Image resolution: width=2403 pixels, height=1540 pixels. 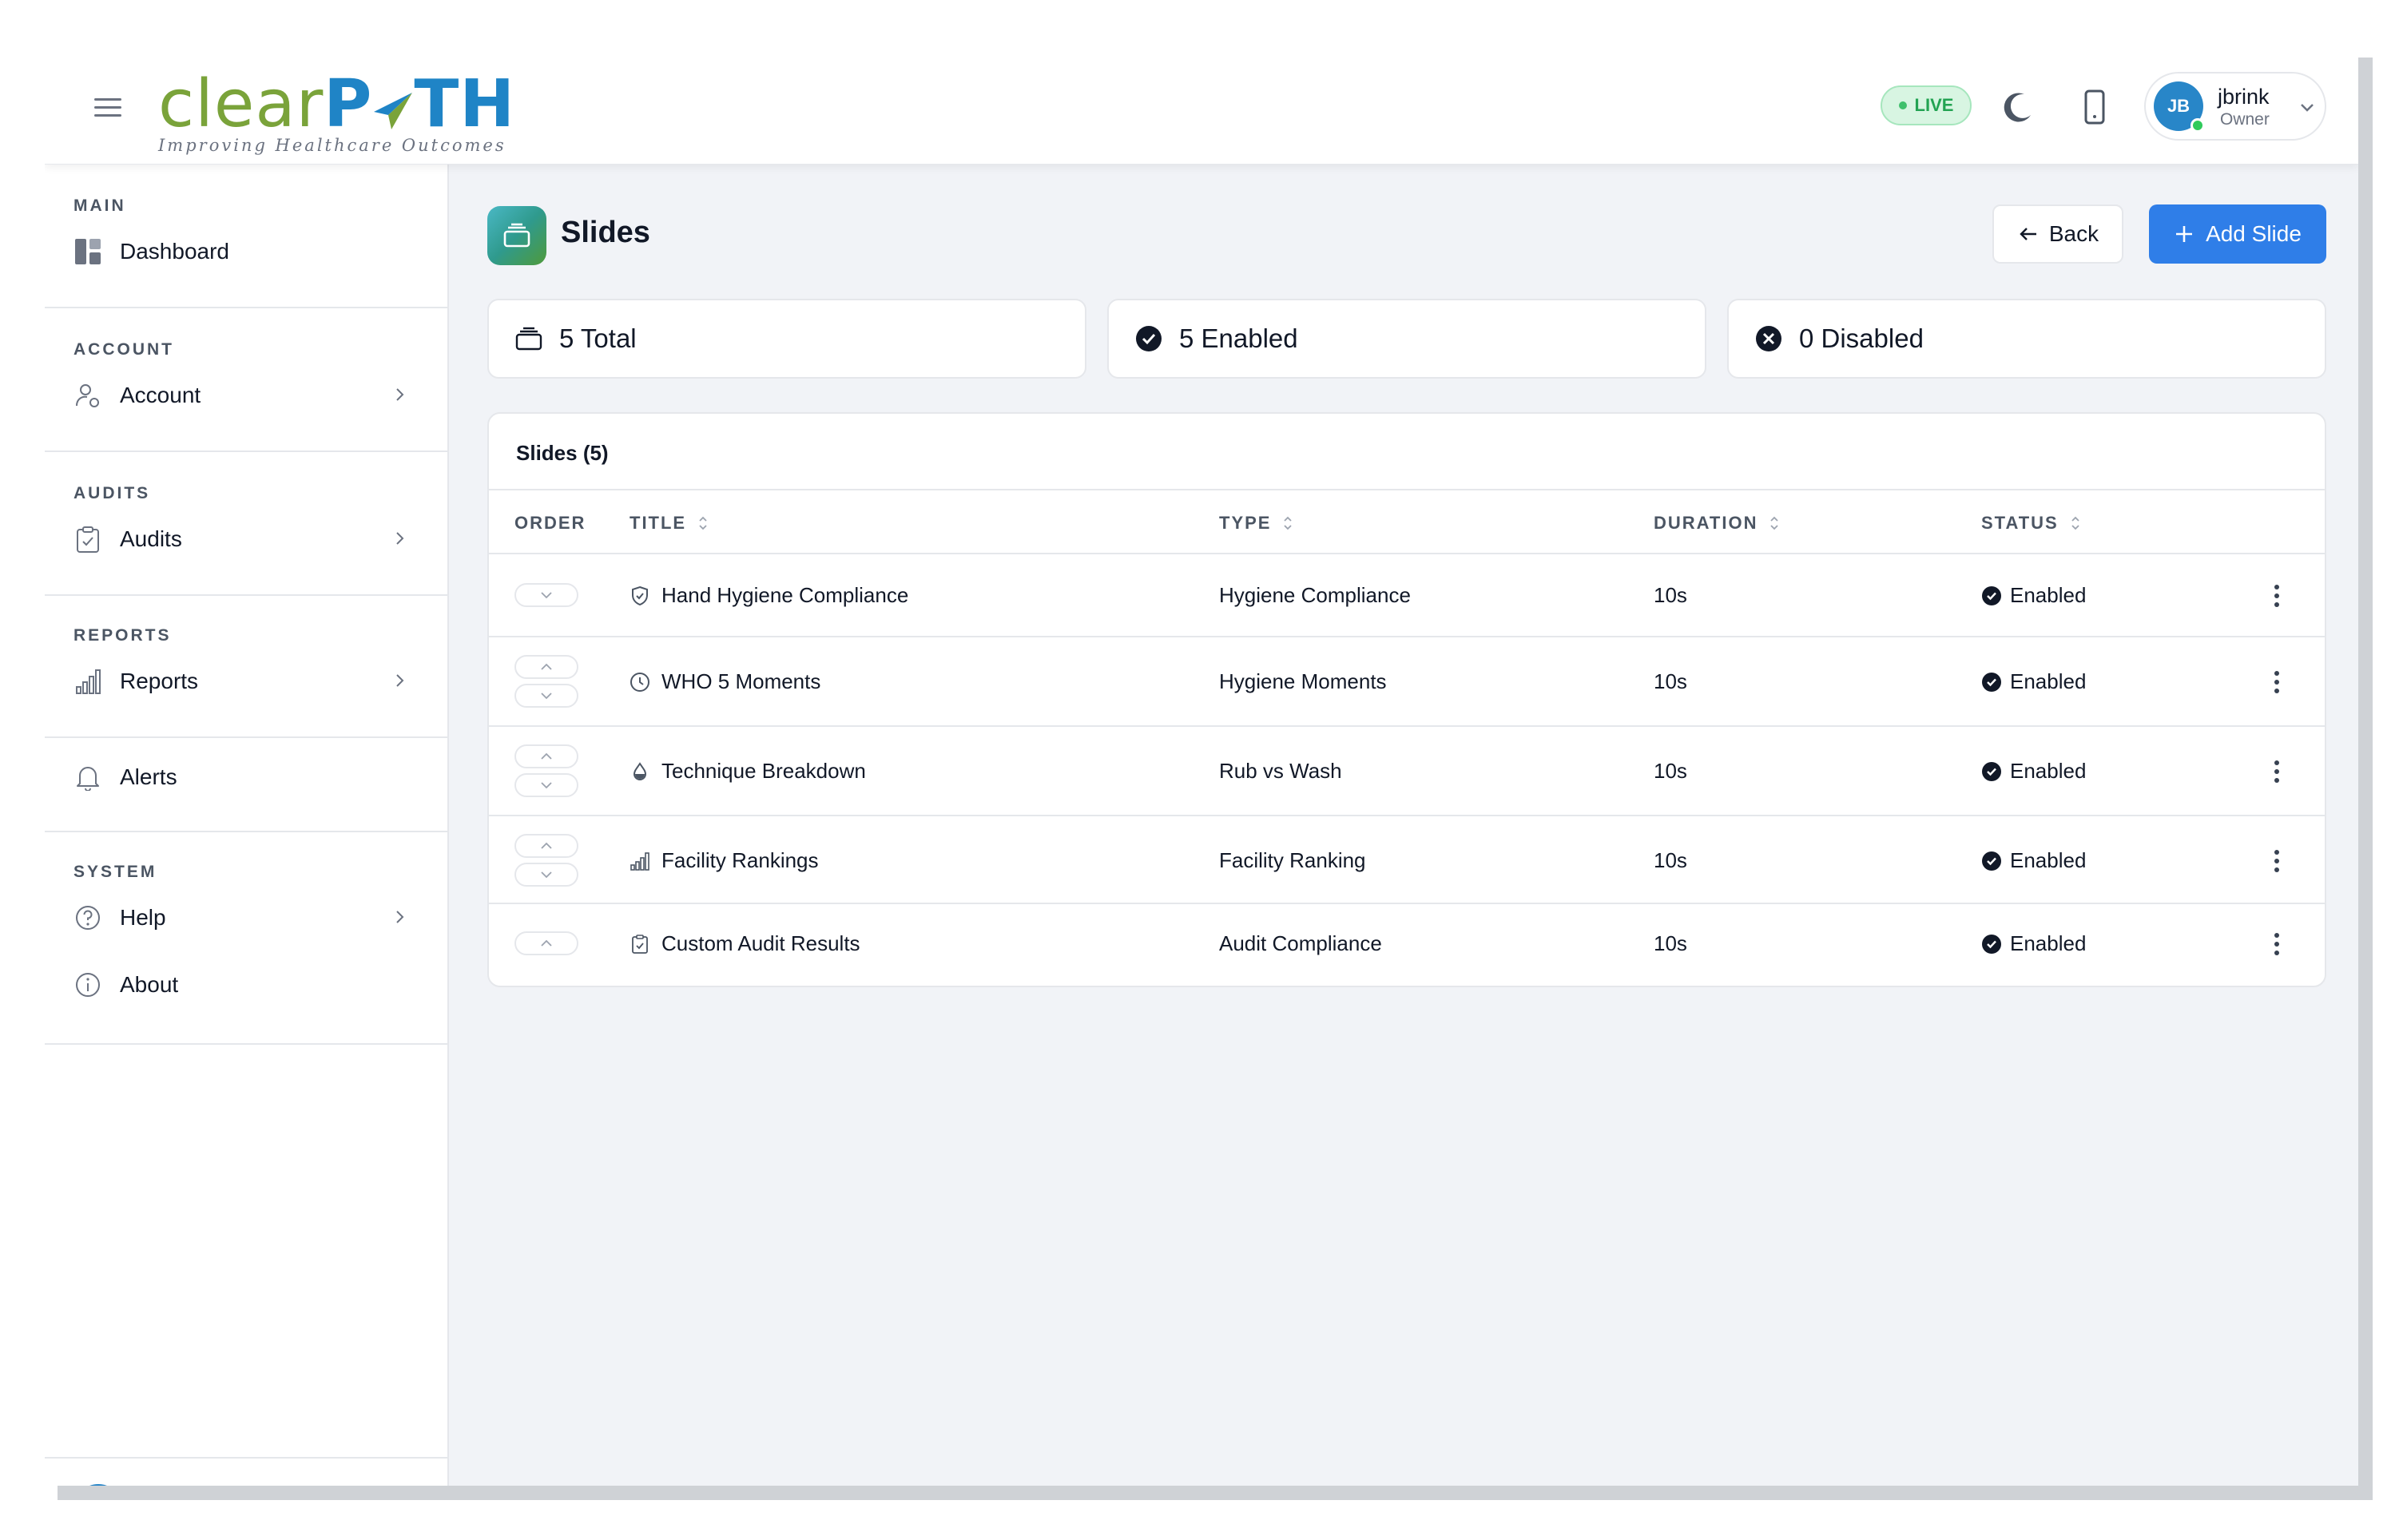 What do you see at coordinates (528, 338) in the screenshot?
I see `layers-icon` at bounding box center [528, 338].